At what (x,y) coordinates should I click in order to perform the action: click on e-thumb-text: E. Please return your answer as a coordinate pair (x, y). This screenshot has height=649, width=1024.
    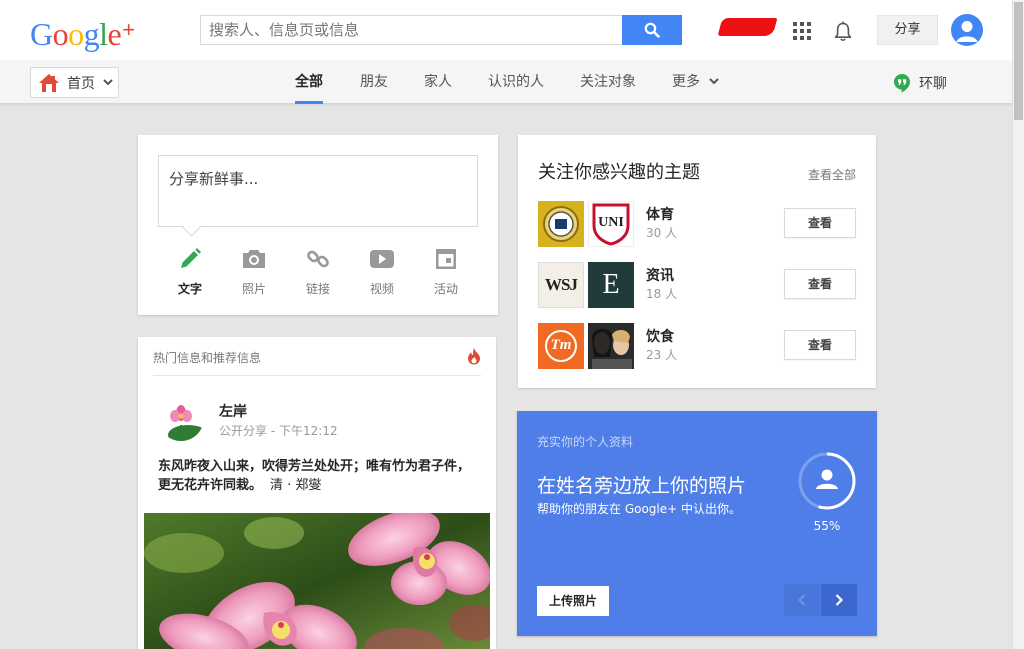
    Looking at the image, I should click on (611, 284).